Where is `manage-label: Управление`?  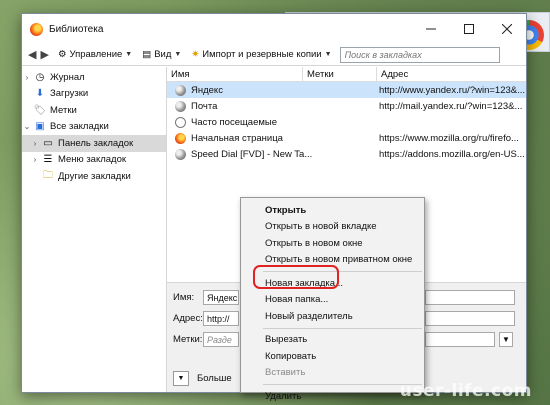
manage-label: Управление is located at coordinates (96, 54).